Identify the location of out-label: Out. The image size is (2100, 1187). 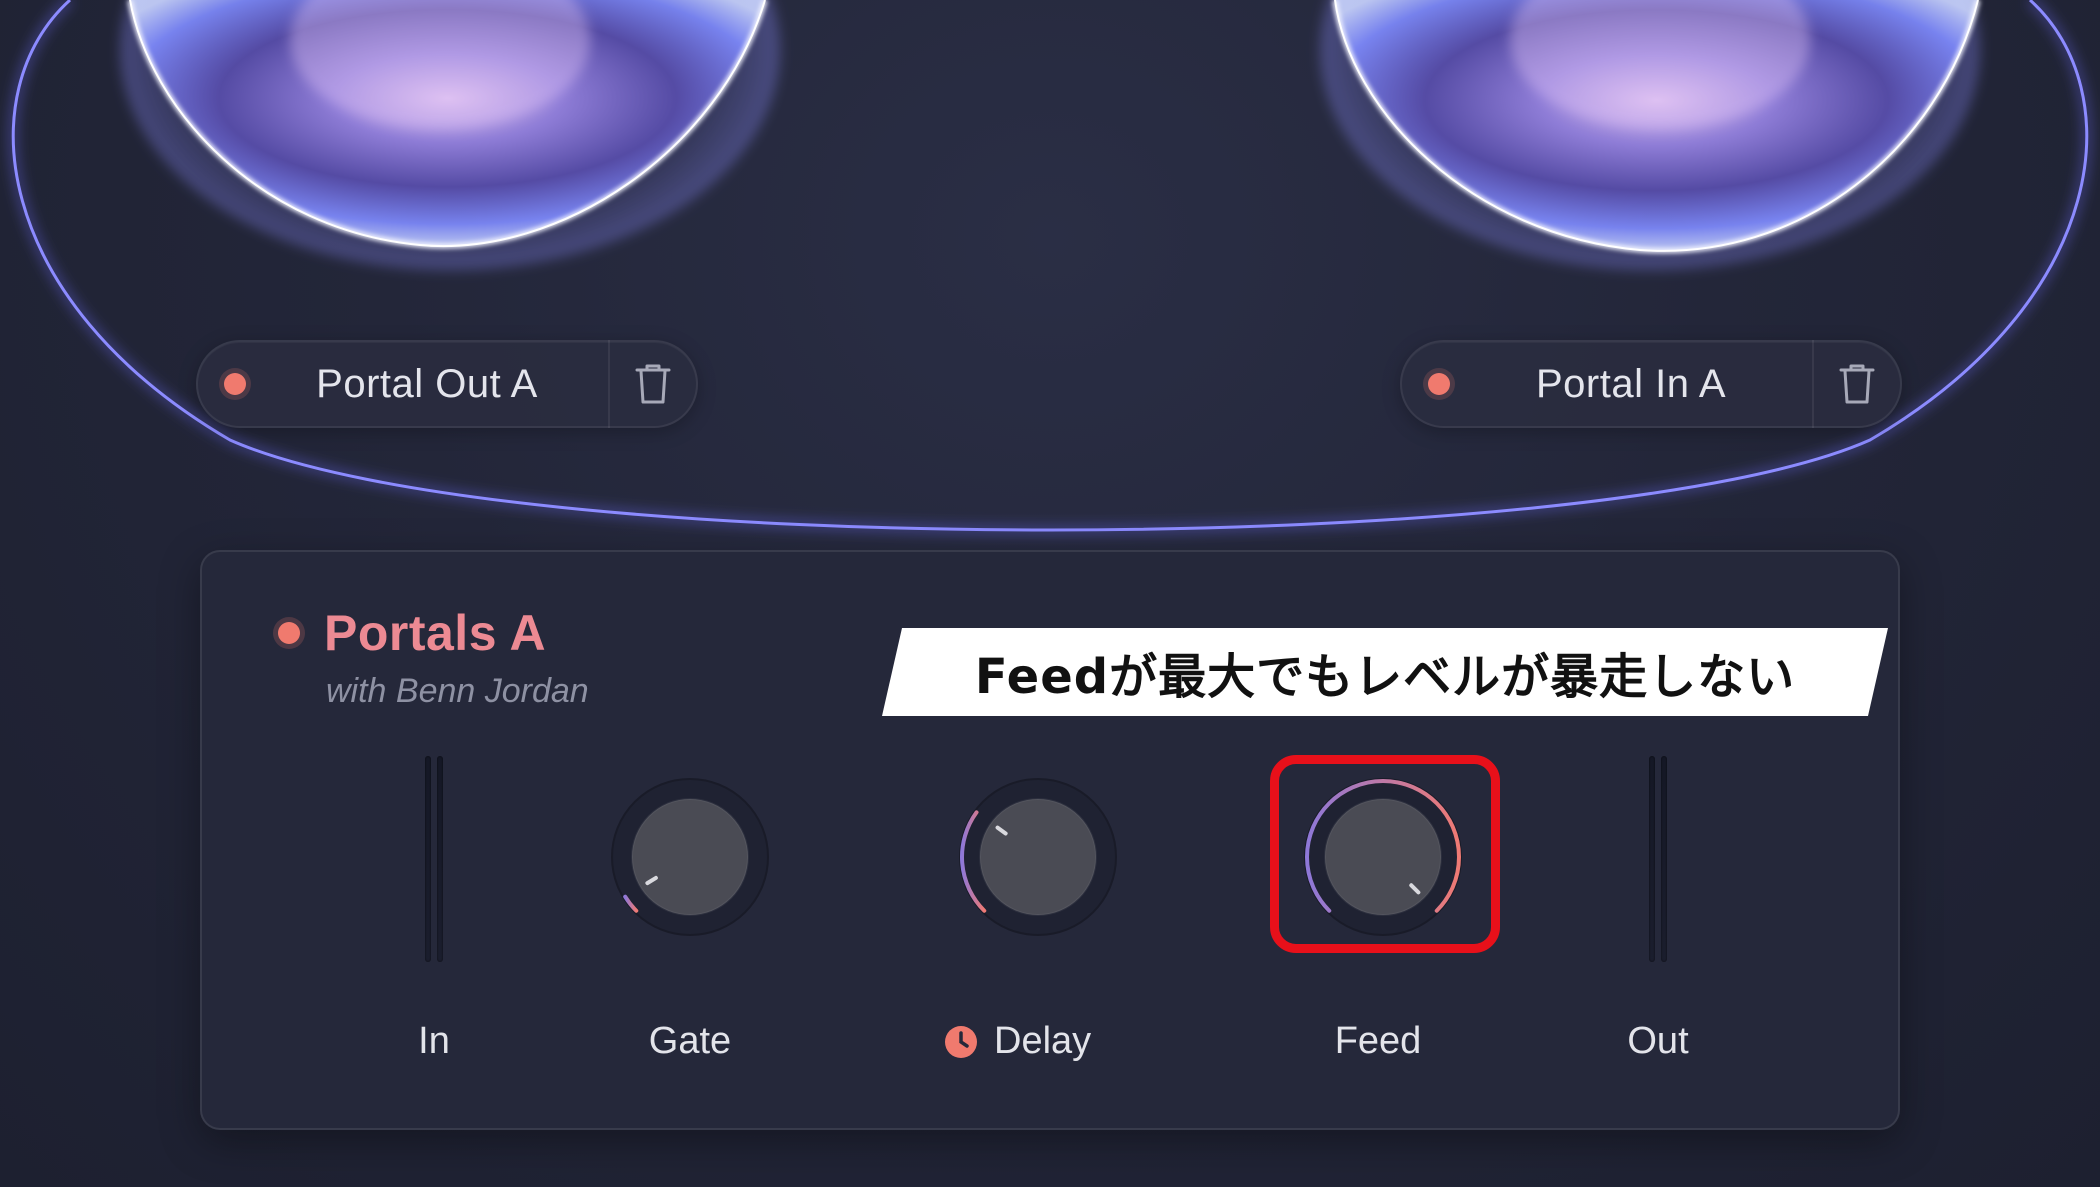
(1658, 1041).